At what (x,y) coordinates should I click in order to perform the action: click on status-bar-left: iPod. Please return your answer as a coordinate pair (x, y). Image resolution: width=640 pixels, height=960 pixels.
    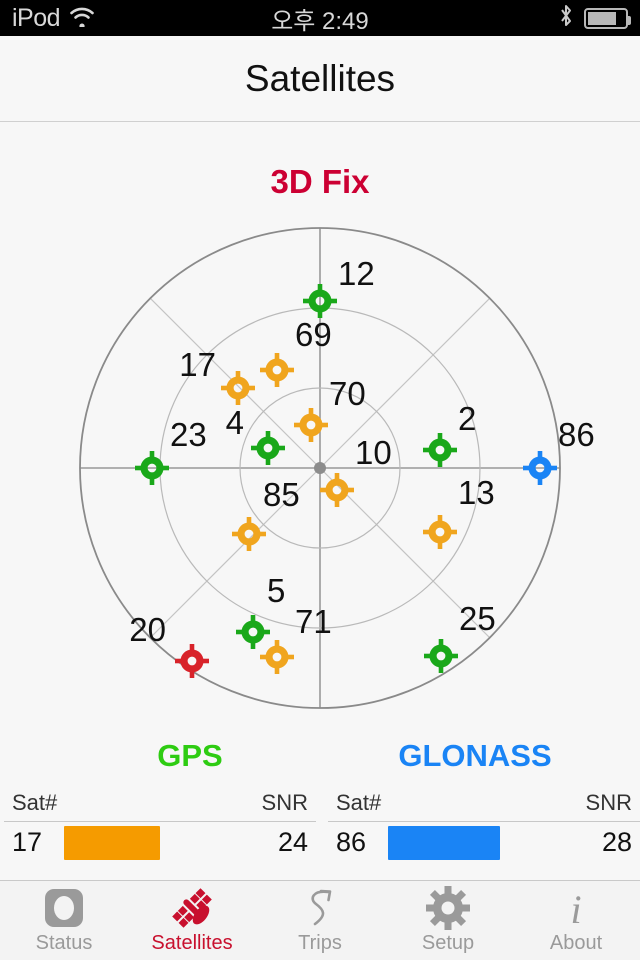
    Looking at the image, I should click on (100, 18).